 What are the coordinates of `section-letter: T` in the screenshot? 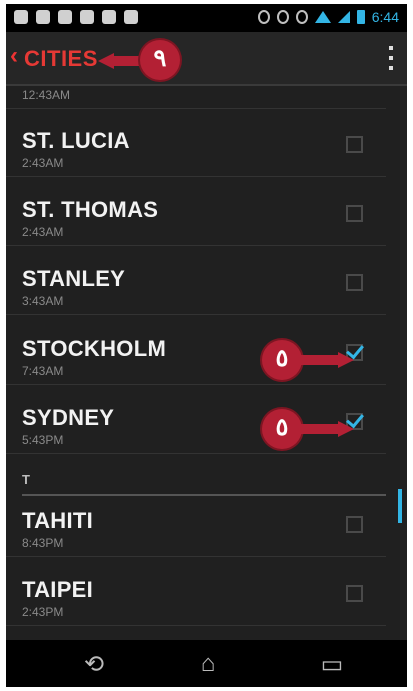 It's located at (26, 479).